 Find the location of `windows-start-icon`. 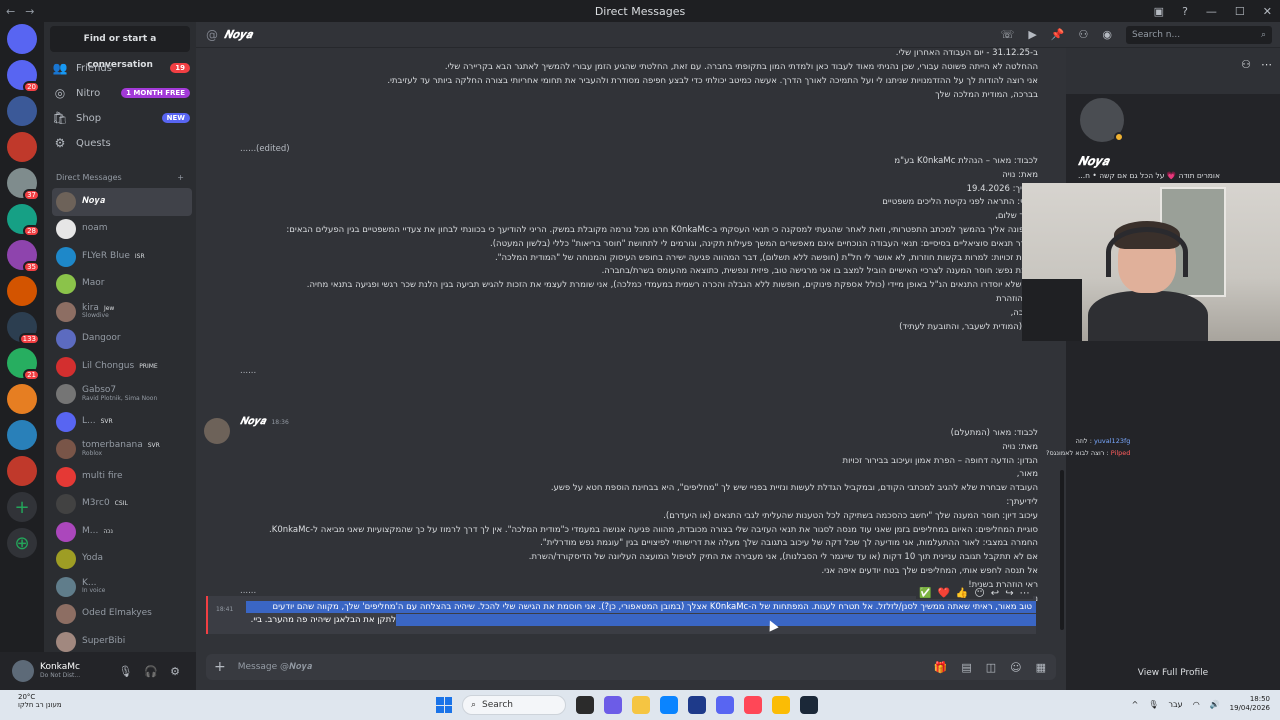

windows-start-icon is located at coordinates (444, 705).